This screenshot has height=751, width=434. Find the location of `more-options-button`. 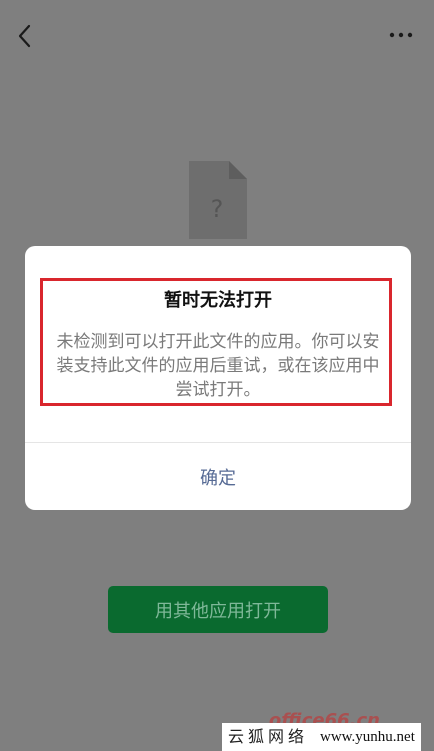

more-options-button is located at coordinates (401, 35).